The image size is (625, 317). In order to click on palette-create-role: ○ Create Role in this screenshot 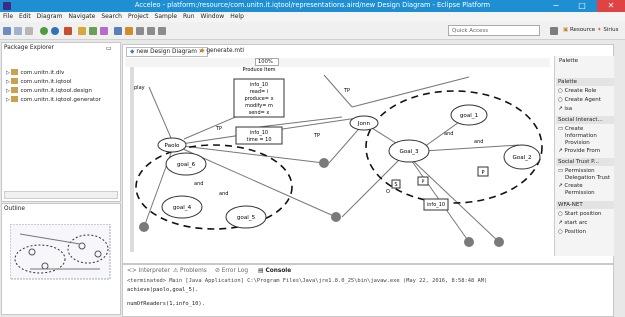, I will do `click(577, 91)`.